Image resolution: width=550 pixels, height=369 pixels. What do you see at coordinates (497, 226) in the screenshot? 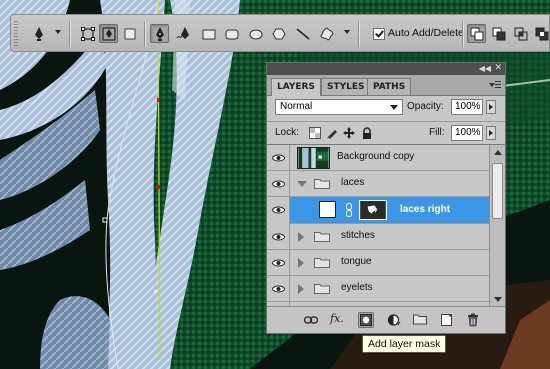
I see `layers-scrollbar` at bounding box center [497, 226].